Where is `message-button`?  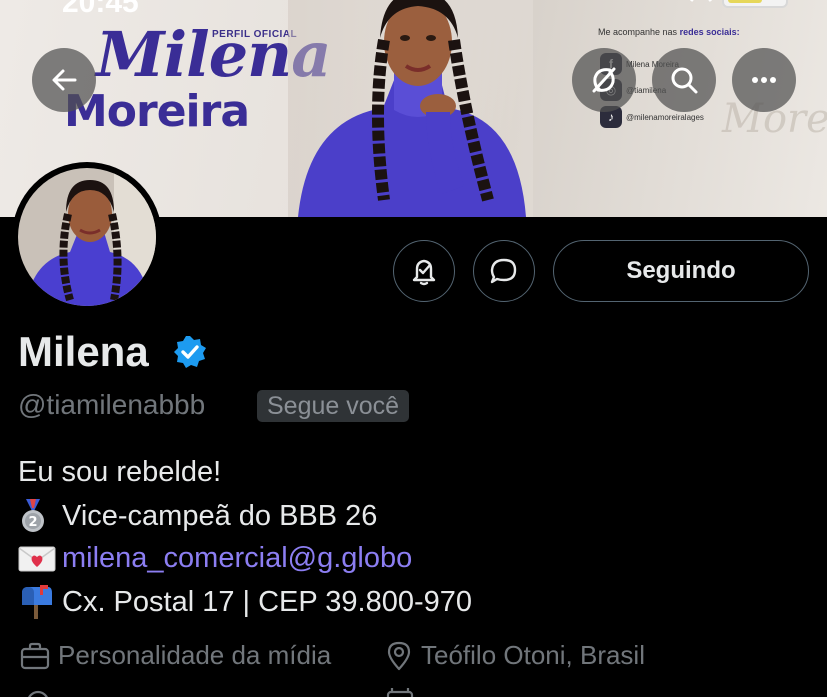
message-button is located at coordinates (504, 271).